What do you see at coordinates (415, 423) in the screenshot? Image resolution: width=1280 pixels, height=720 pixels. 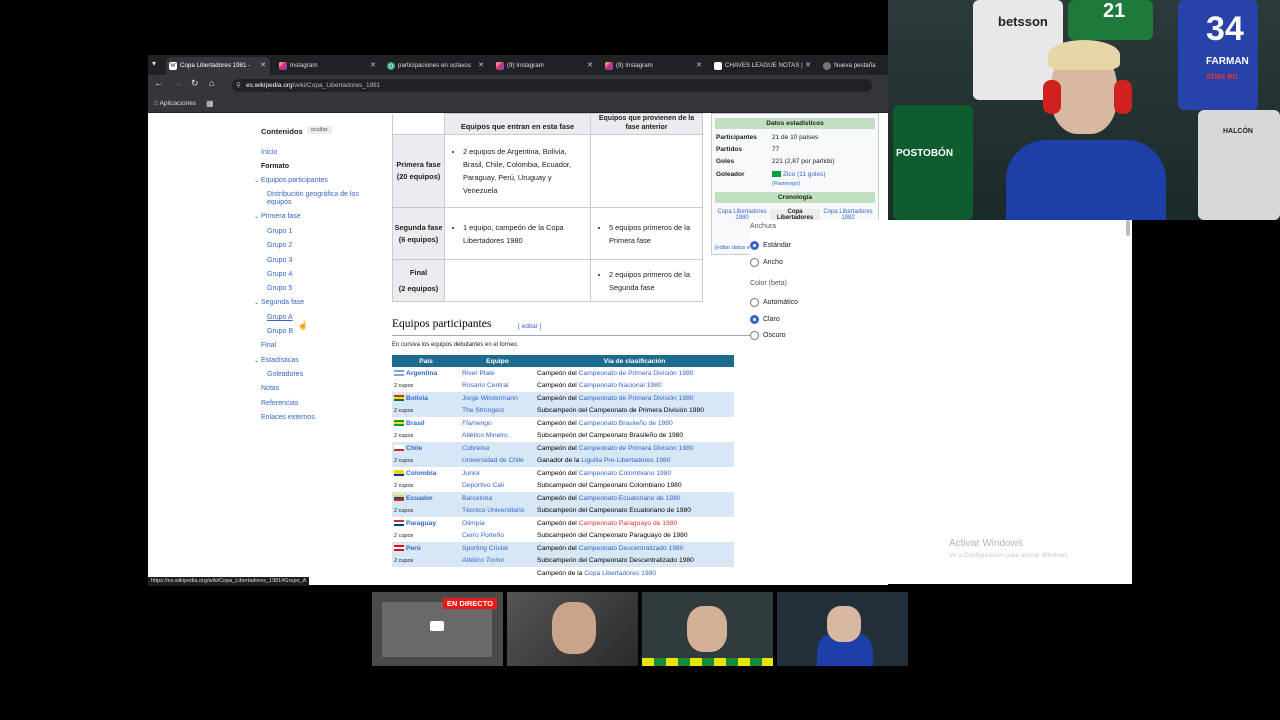 I see `country-link: Brasil` at bounding box center [415, 423].